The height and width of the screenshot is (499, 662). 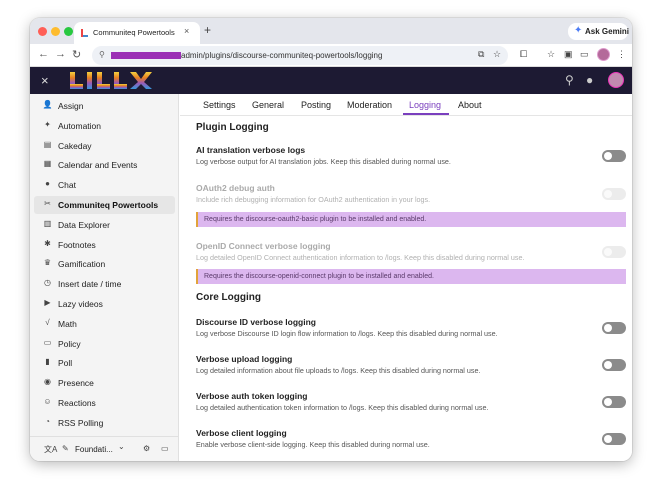 What do you see at coordinates (268, 105) in the screenshot?
I see `tab-general: General` at bounding box center [268, 105].